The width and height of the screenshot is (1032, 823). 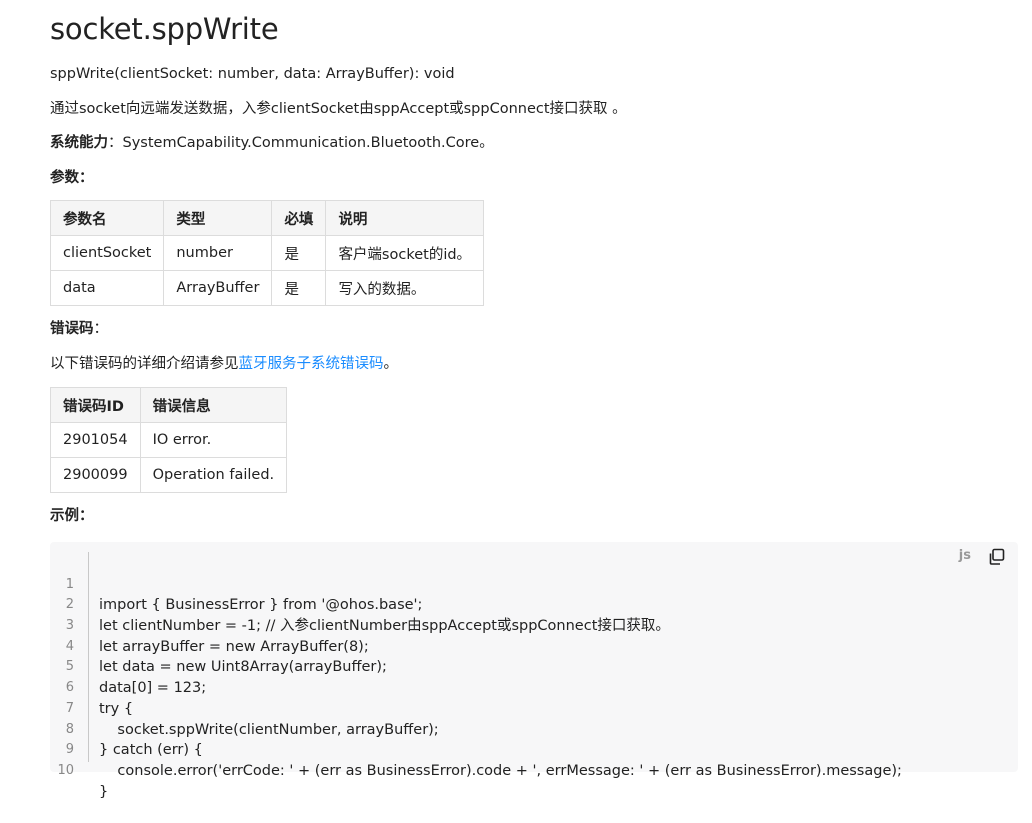 What do you see at coordinates (104, 791) in the screenshot?
I see `code-text: }` at bounding box center [104, 791].